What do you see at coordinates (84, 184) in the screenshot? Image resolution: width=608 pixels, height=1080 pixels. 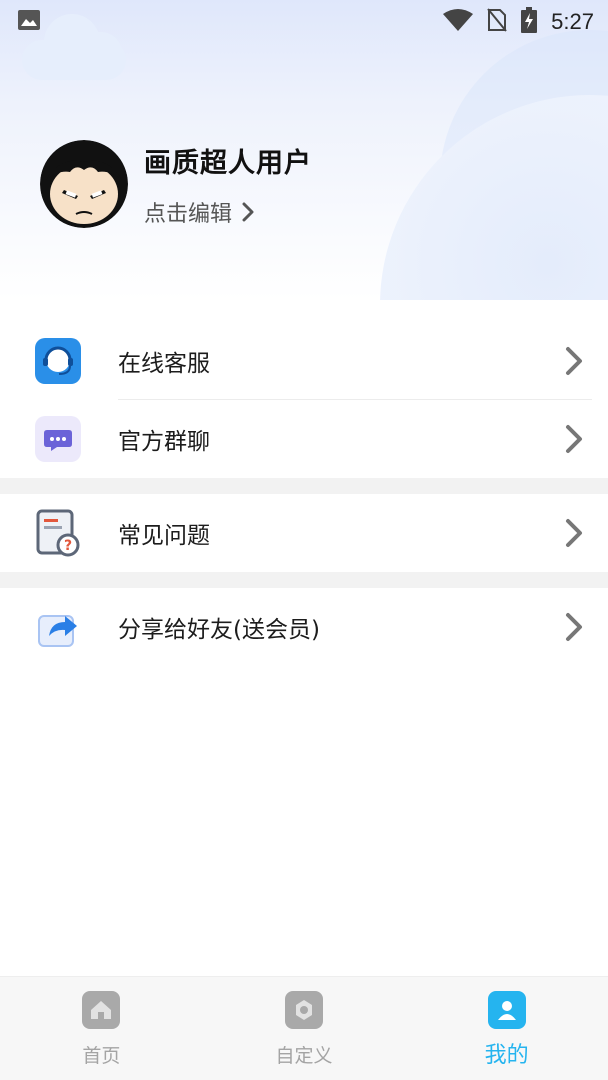 I see `superman-avatar` at bounding box center [84, 184].